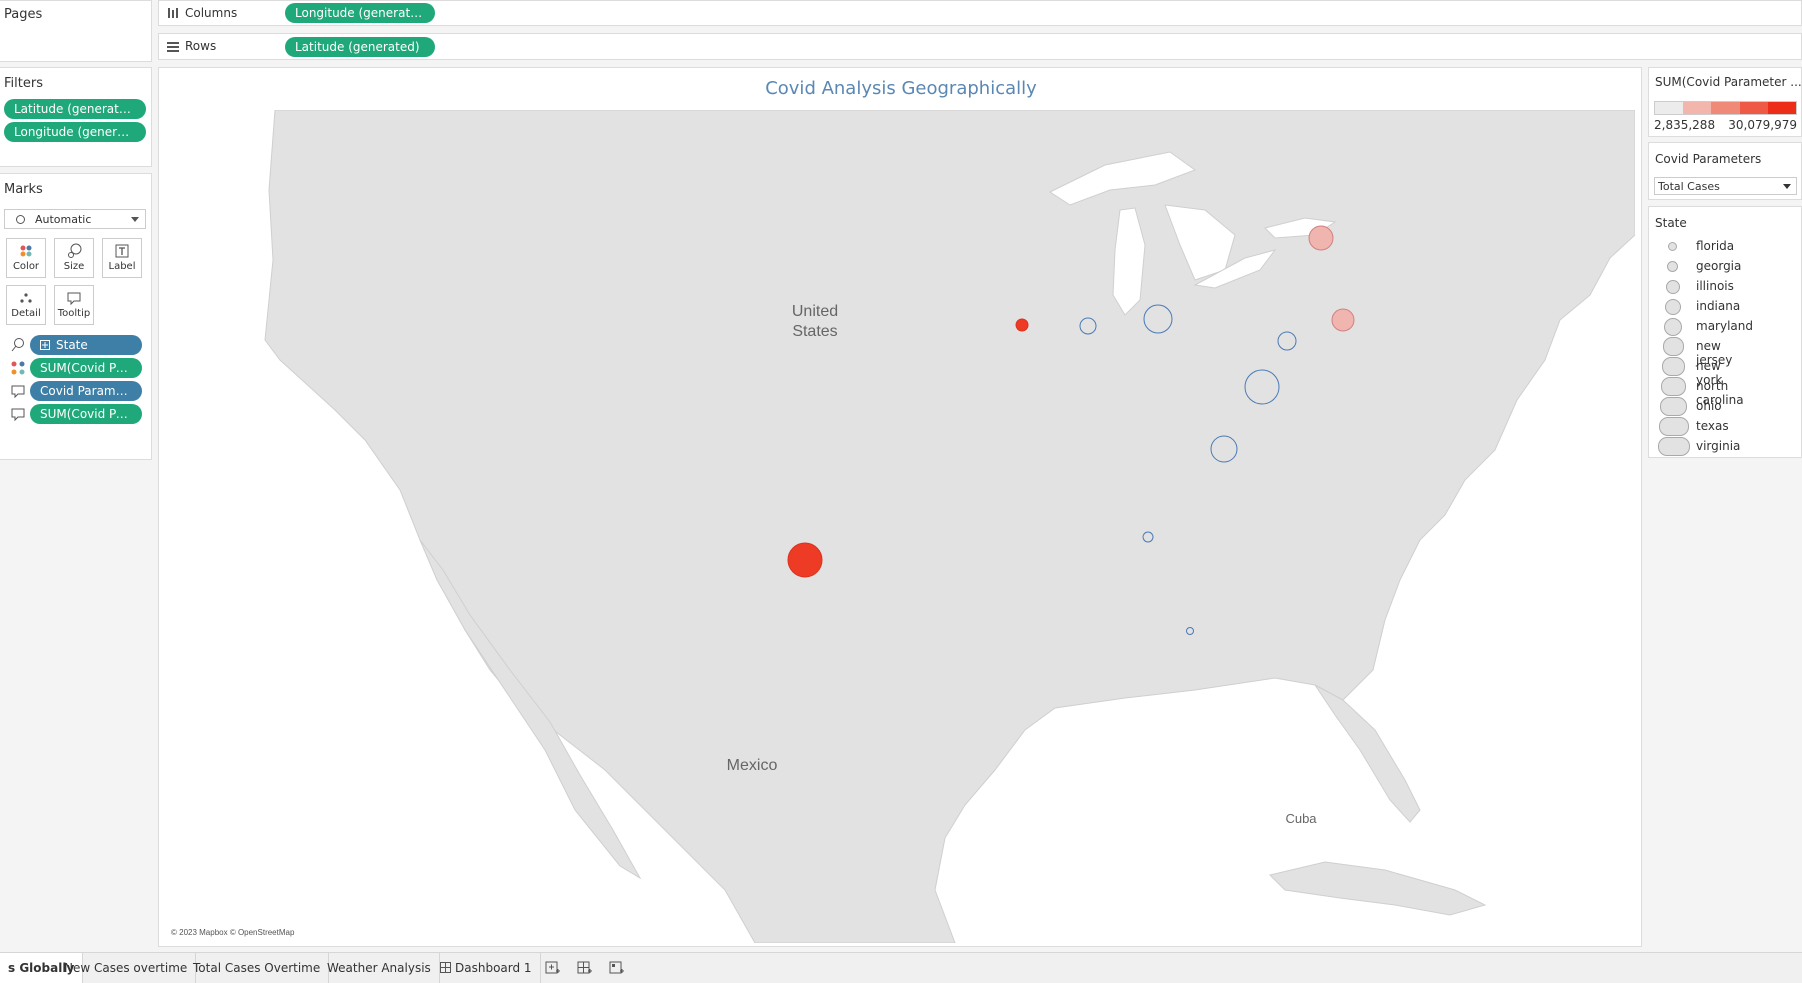 The height and width of the screenshot is (983, 1802). Describe the element at coordinates (814, 331) in the screenshot. I see `map-label-us-line2: States` at that location.